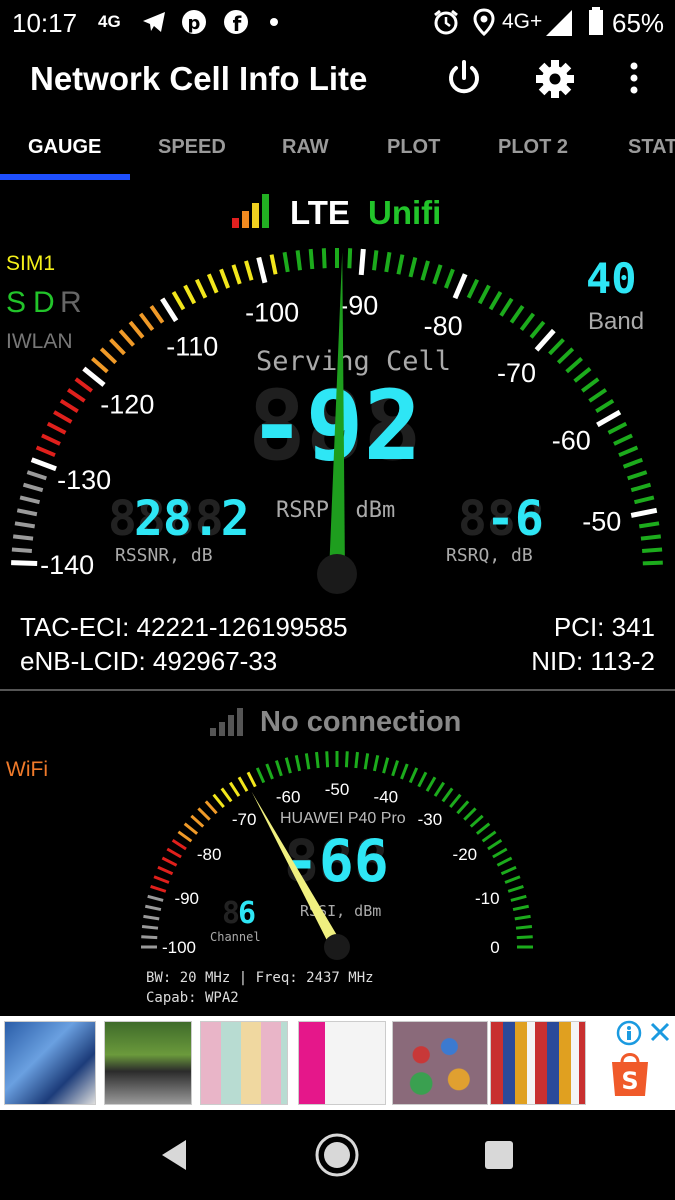  I want to click on ad-image-man-shirt, so click(148, 1063).